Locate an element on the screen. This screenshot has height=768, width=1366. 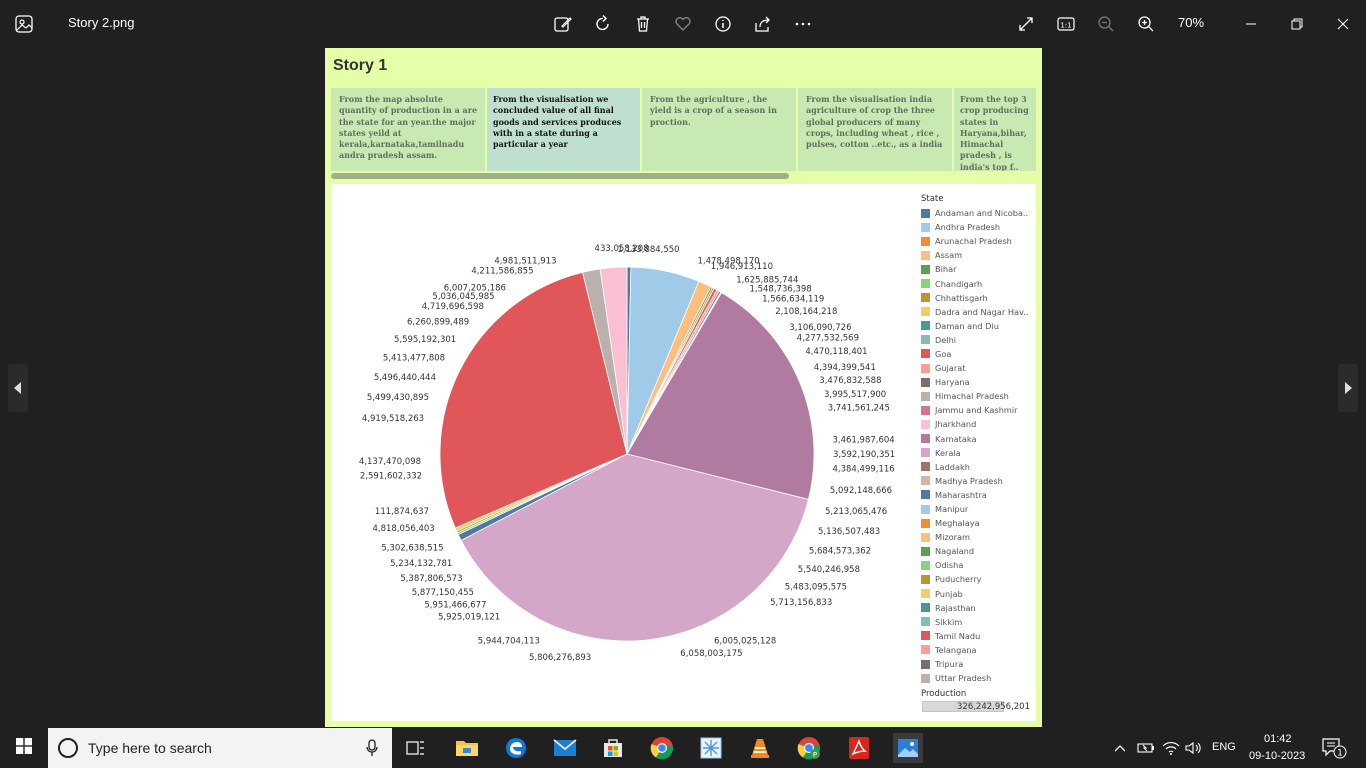
mail-icon is located at coordinates (565, 748).